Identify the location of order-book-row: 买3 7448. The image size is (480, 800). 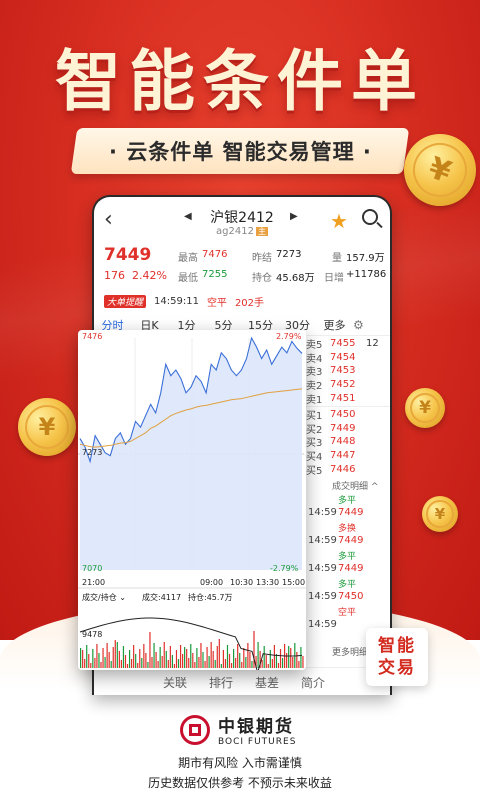
(348, 442).